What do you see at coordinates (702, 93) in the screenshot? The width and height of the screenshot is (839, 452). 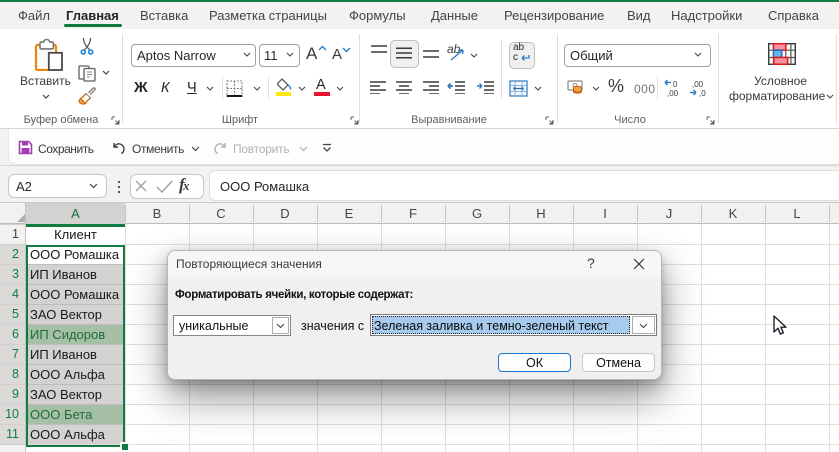 I see `svg-text: ,0` at bounding box center [702, 93].